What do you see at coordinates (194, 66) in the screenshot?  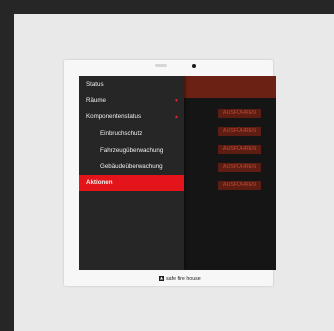 I see `camera-icon` at bounding box center [194, 66].